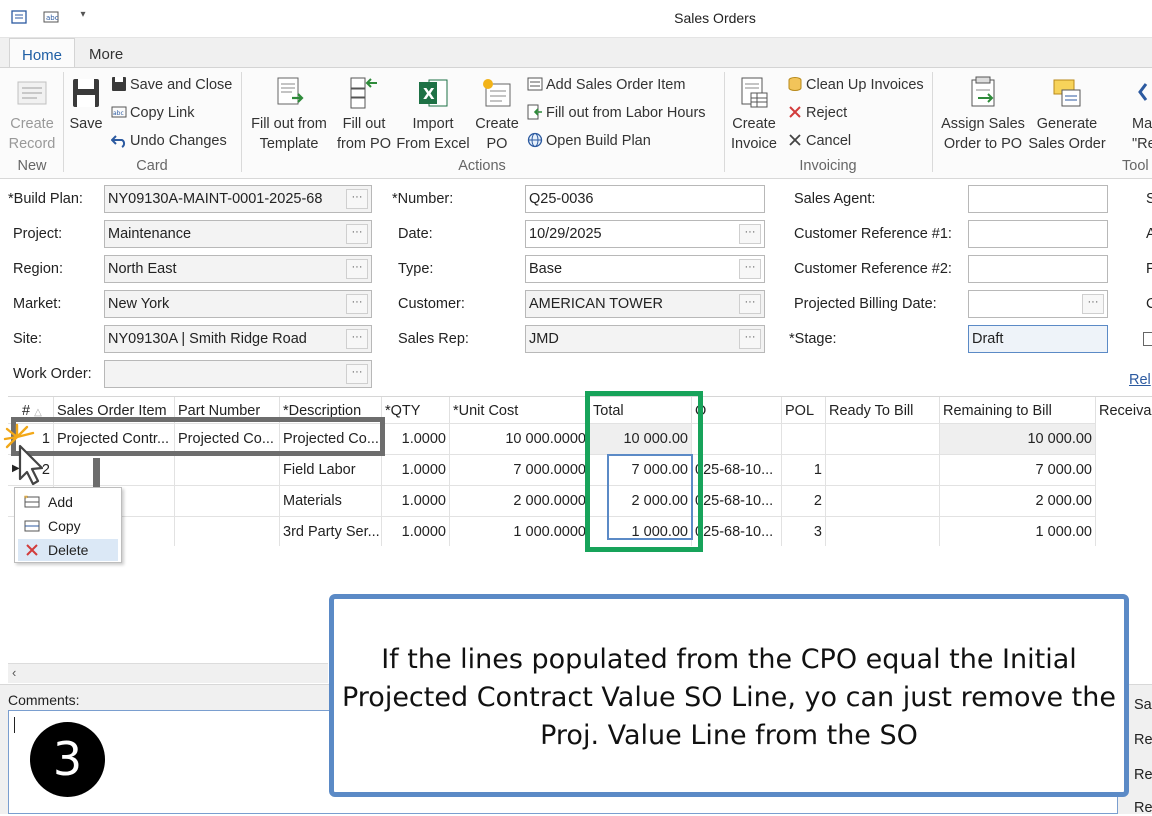 This screenshot has height=816, width=1152. I want to click on fill-from-template-button: Fill out from Template, so click(289, 115).